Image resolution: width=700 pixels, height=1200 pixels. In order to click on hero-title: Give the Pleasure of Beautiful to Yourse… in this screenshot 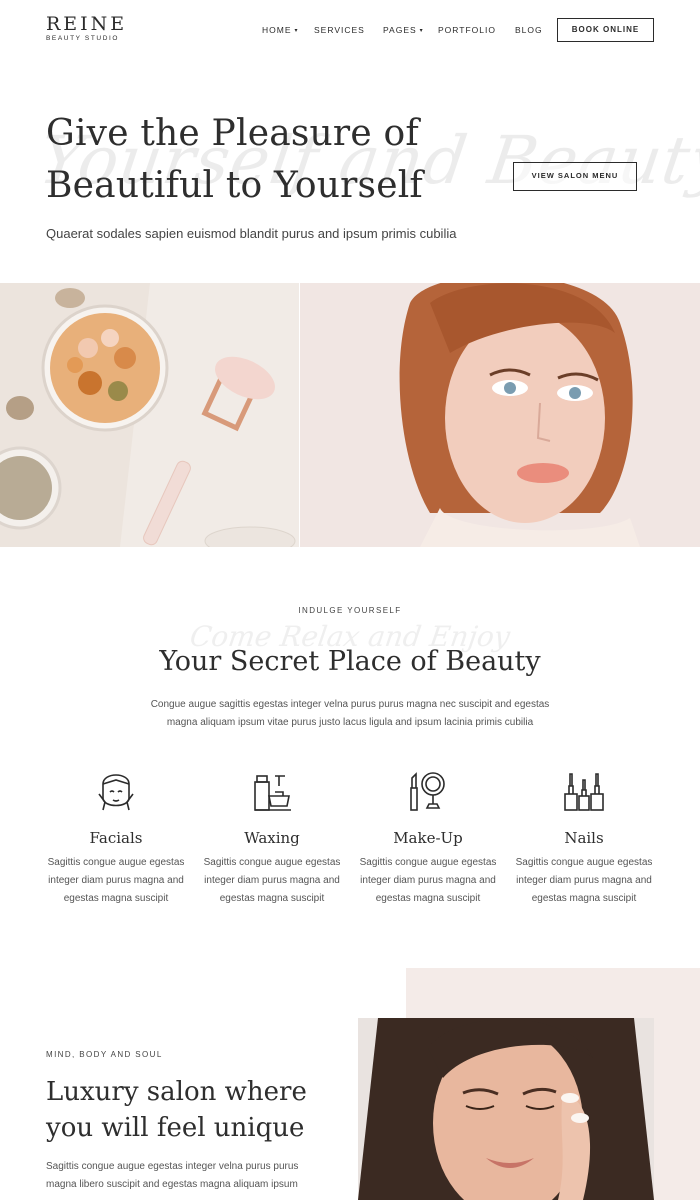, I will do `click(234, 159)`.